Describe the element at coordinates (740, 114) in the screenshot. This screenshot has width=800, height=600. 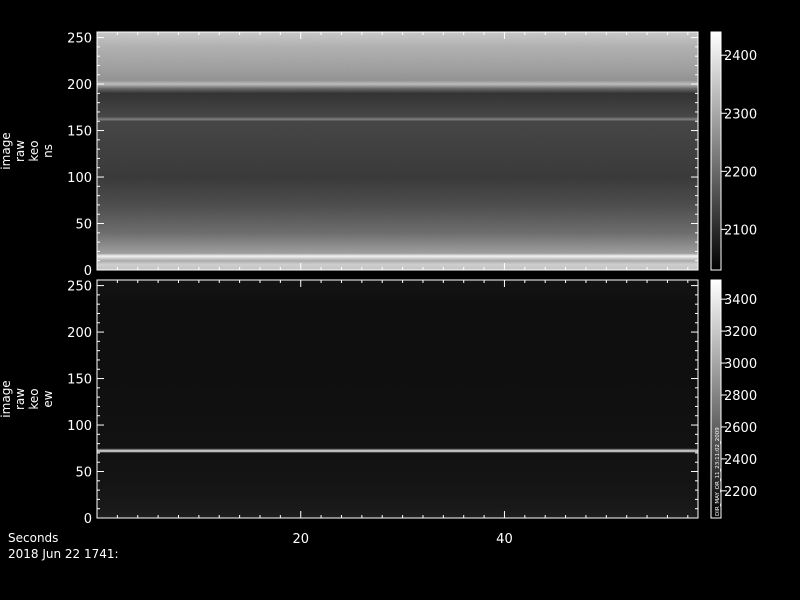
I see `colorbar-tick-label: 2300` at that location.